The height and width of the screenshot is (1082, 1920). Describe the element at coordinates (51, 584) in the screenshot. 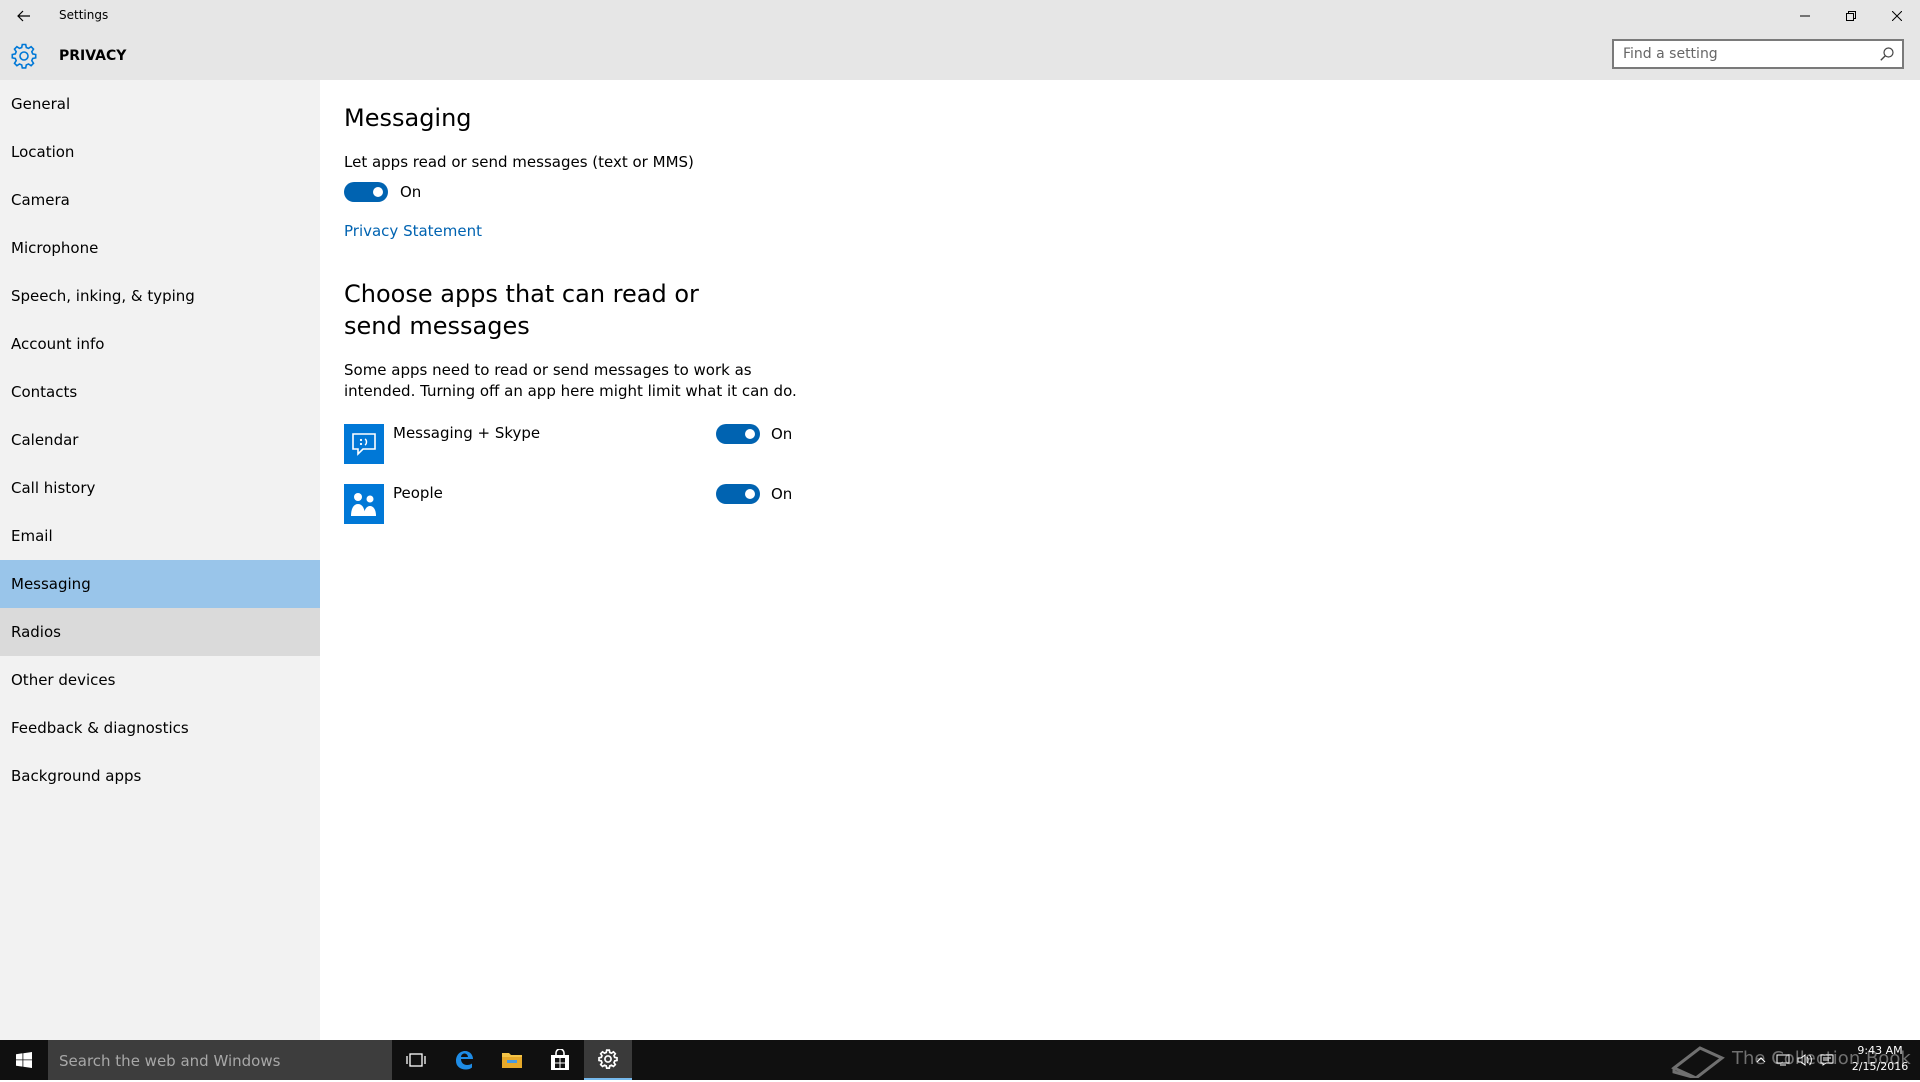

I see `sidebar-item-label: Messaging` at that location.